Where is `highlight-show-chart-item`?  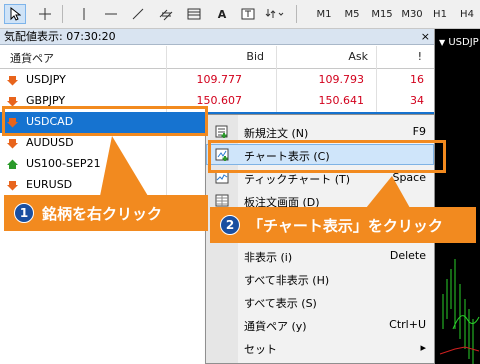
highlight-show-chart-item is located at coordinates (327, 156).